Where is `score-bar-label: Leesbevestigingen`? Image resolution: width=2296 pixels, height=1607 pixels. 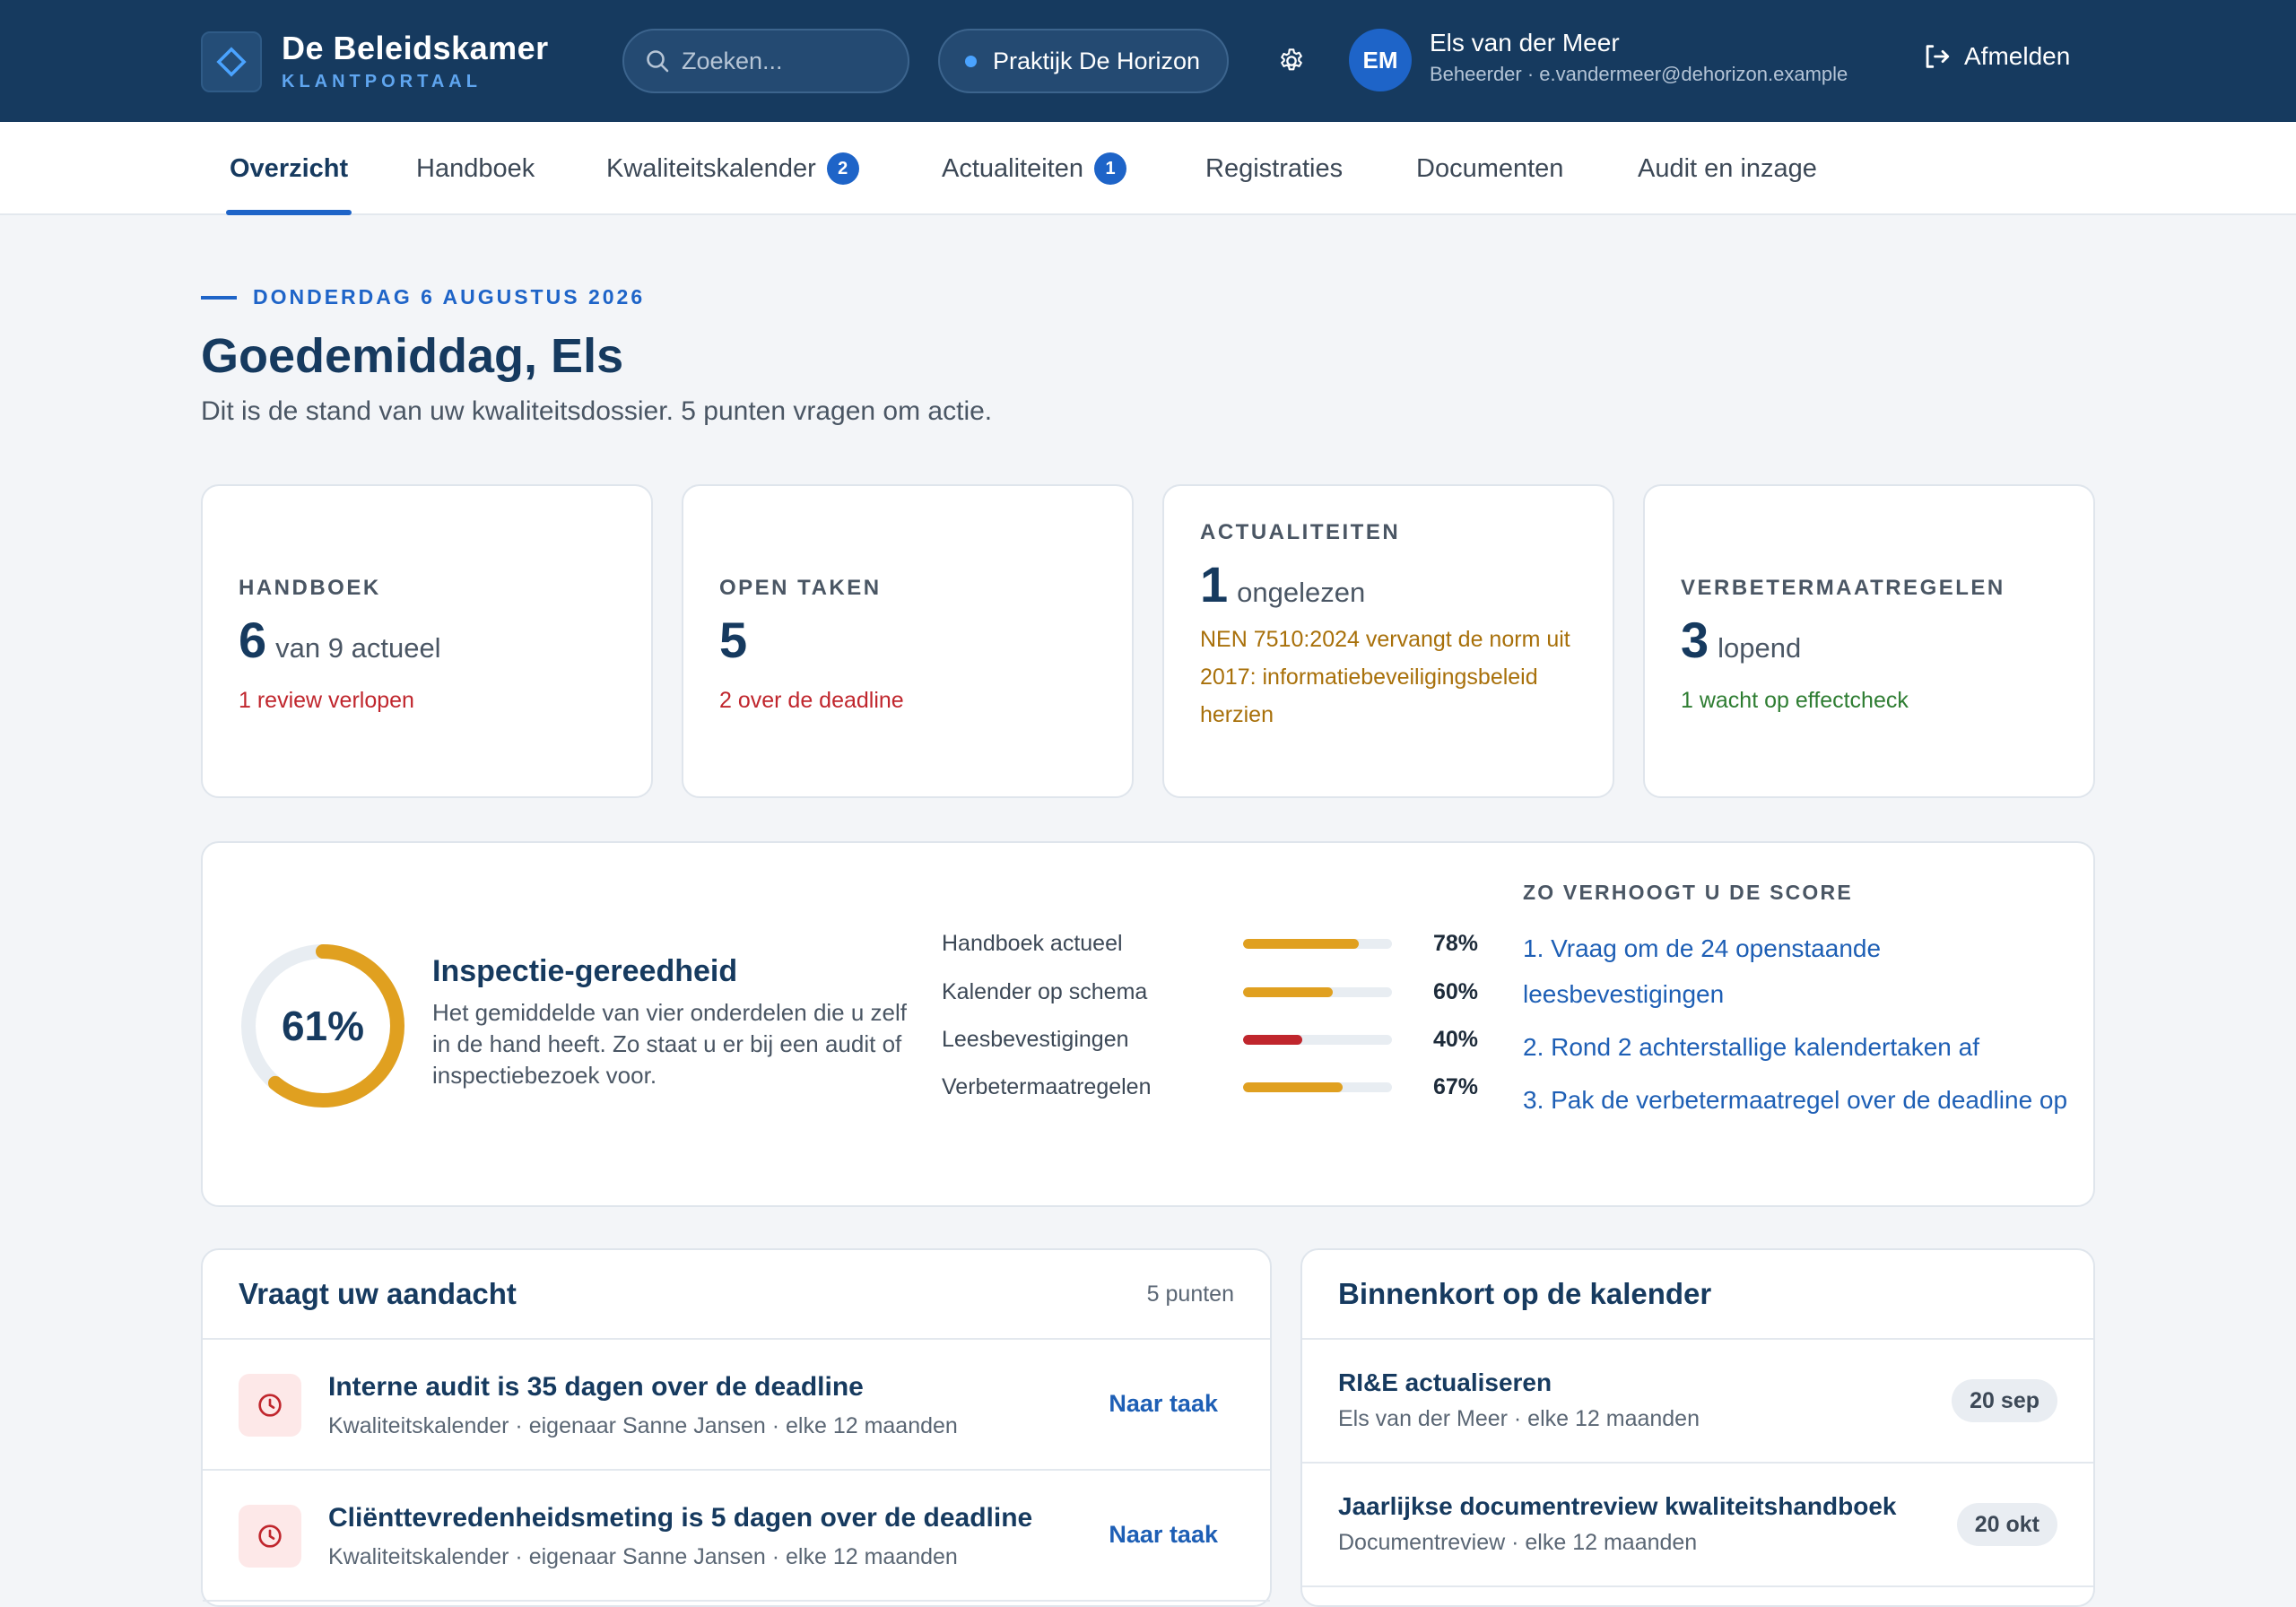
score-bar-label: Leesbevestigingen is located at coordinates (1035, 1039).